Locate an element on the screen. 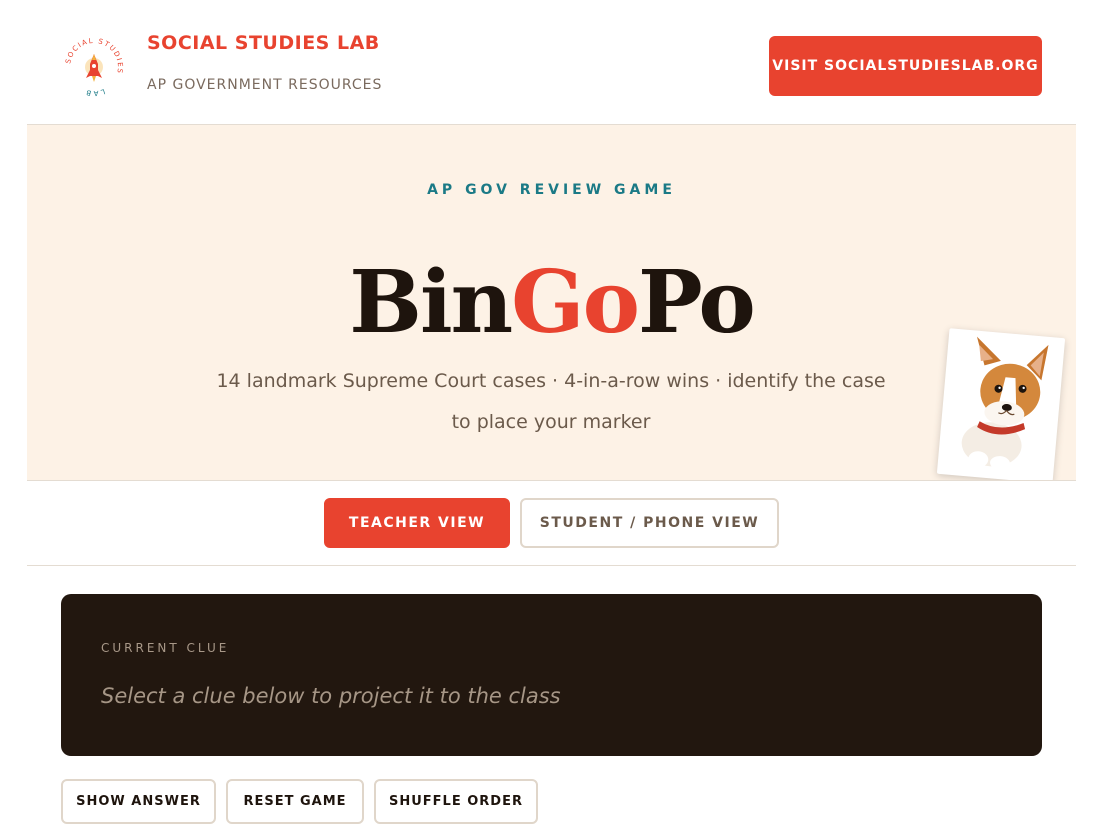 The height and width of the screenshot is (840, 1116). title-part-1: Bin is located at coordinates (431, 302).